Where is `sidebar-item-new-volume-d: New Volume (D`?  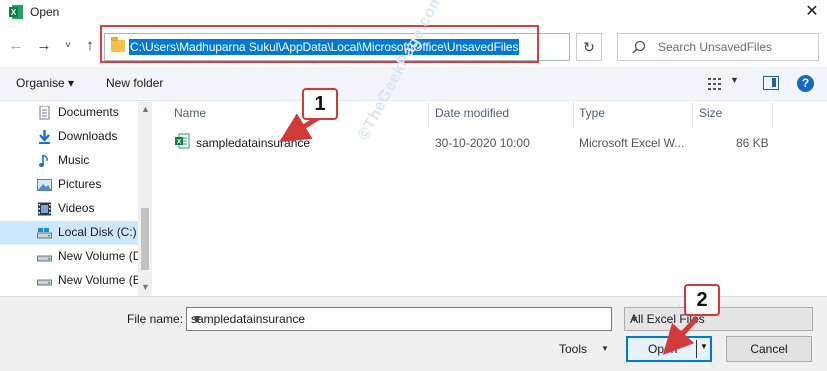 sidebar-item-new-volume-d: New Volume (D is located at coordinates (71, 257).